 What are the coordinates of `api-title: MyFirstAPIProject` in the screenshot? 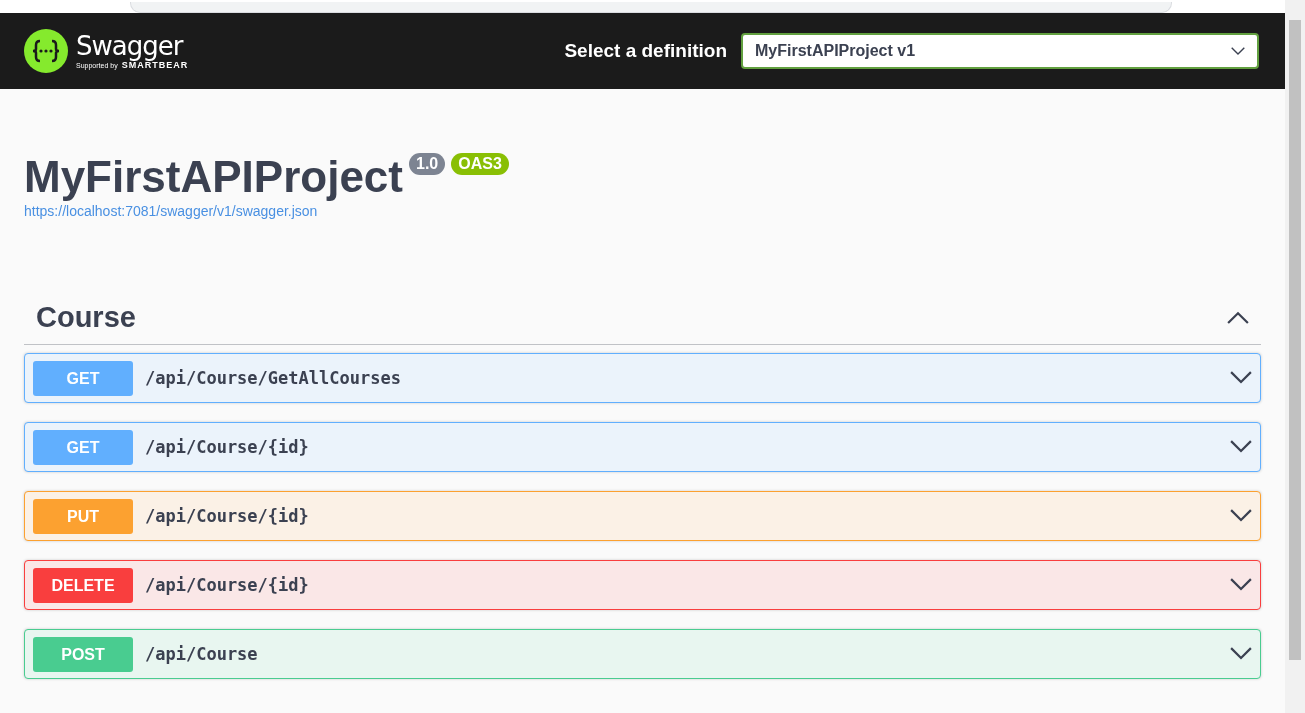 It's located at (213, 177).